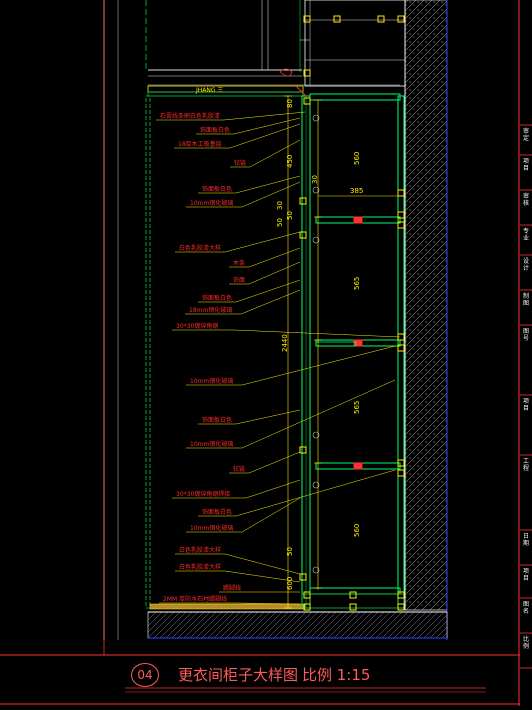  Describe the element at coordinates (239, 263) in the screenshot. I see `annotation-label: 木条` at that location.